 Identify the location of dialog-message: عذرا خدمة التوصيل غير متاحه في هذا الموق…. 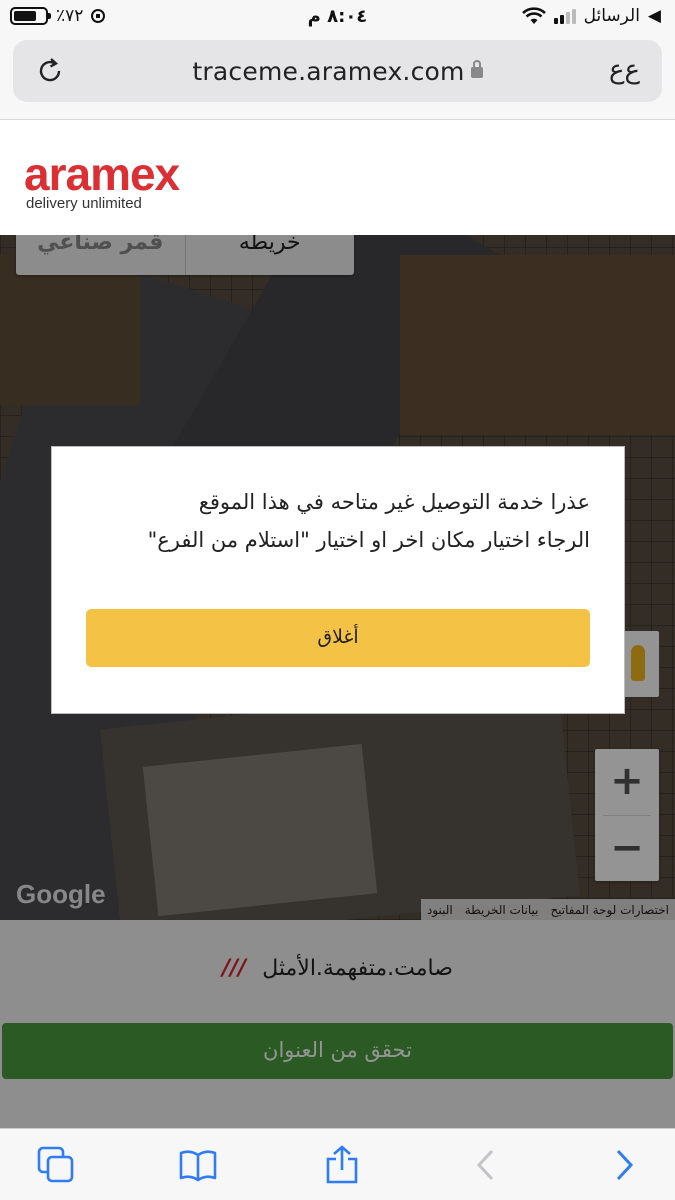
(335, 521).